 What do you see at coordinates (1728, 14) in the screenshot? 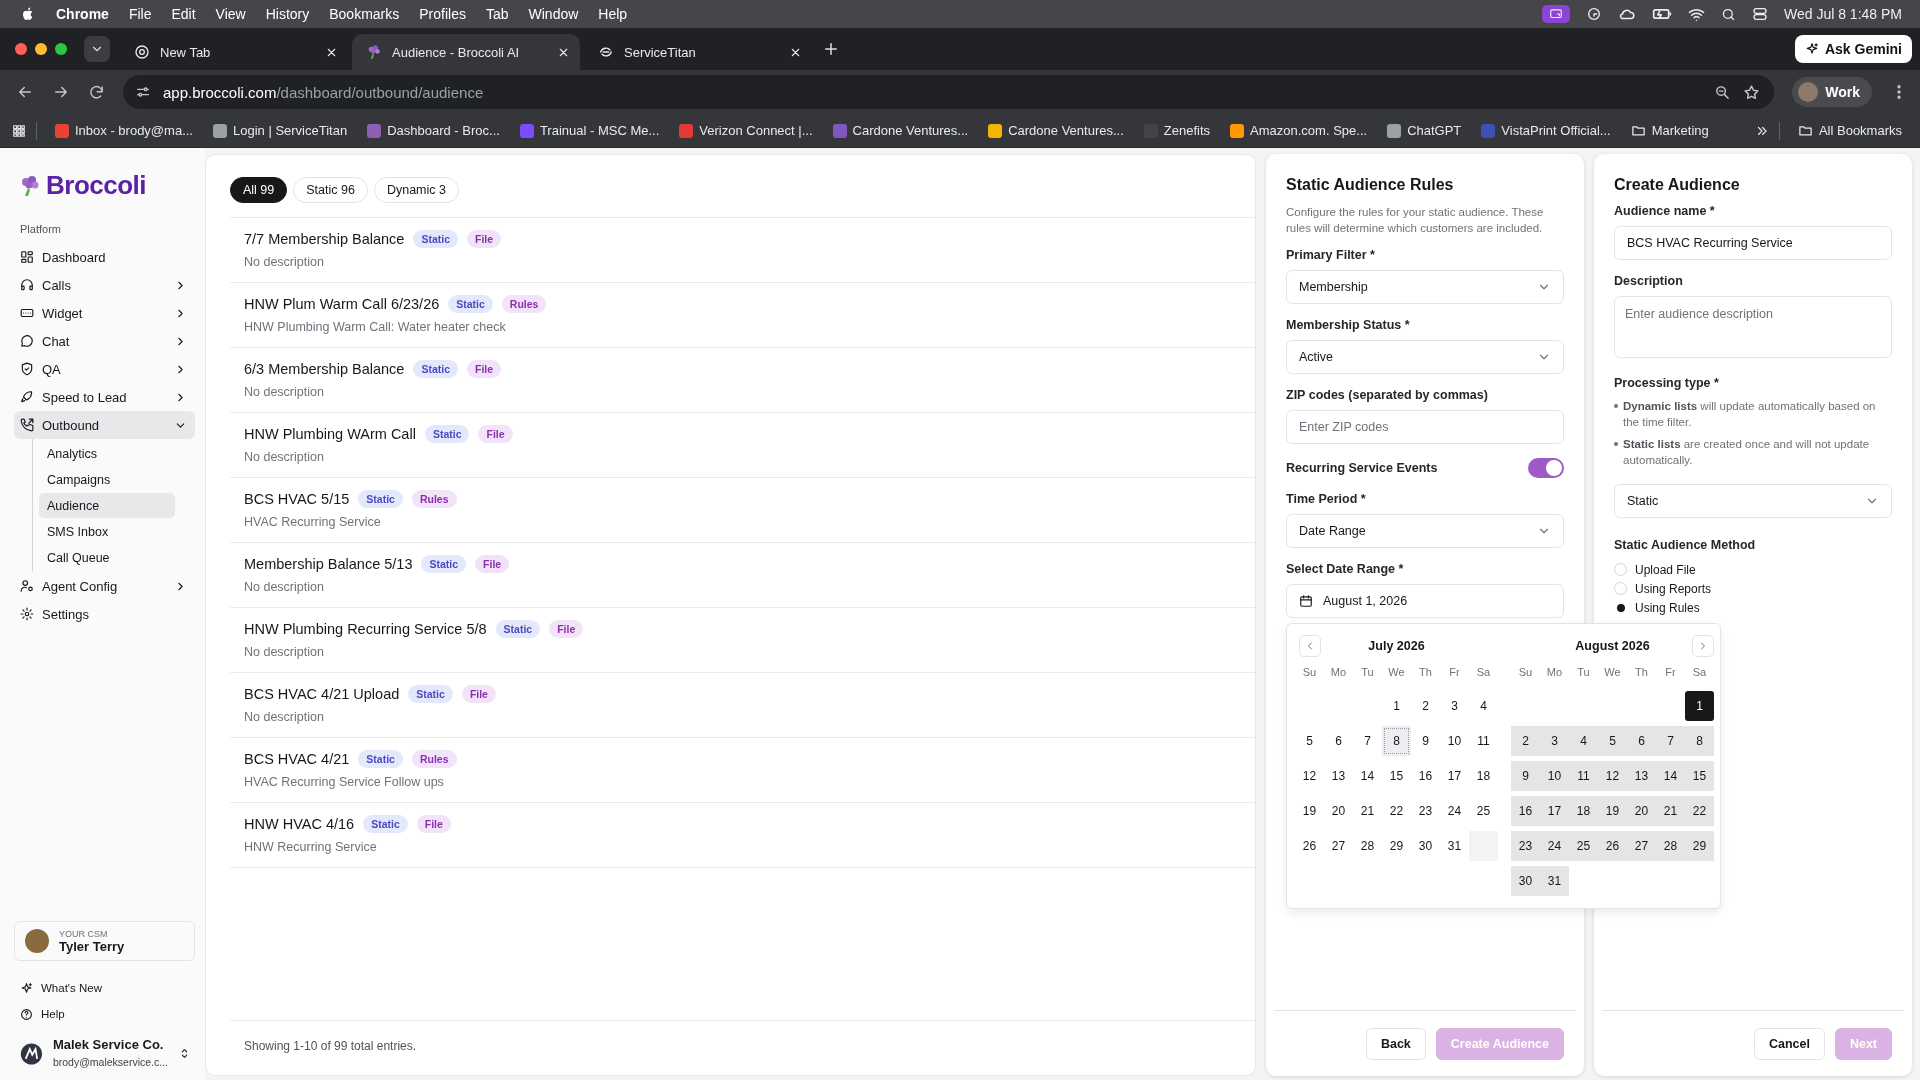
I see `search-icon` at bounding box center [1728, 14].